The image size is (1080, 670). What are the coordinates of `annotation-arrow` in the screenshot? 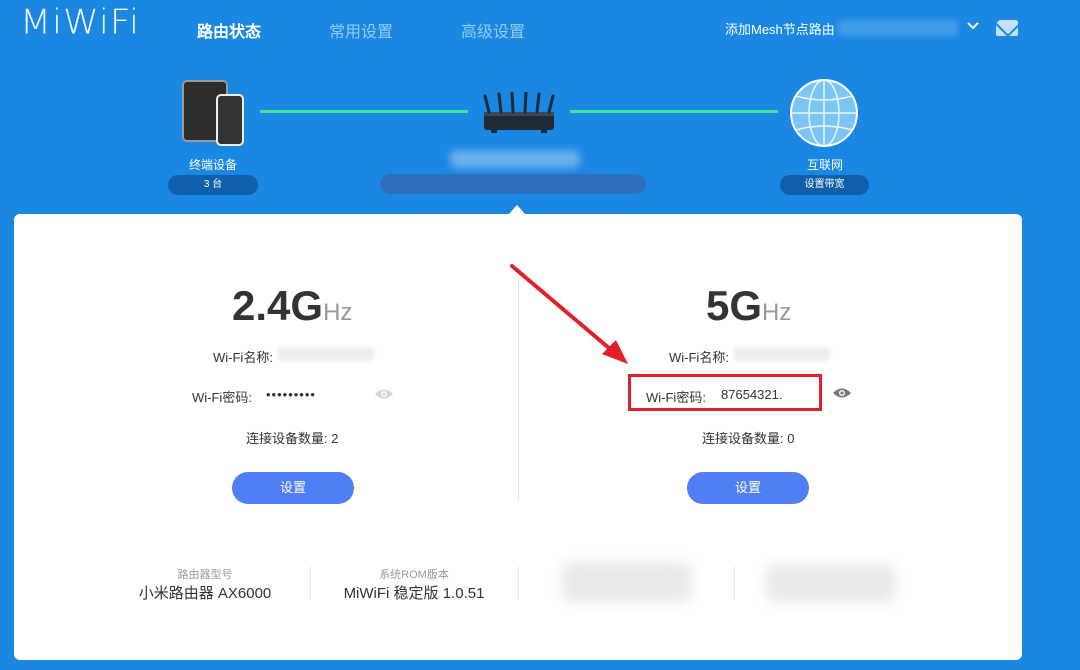 It's located at (569, 314).